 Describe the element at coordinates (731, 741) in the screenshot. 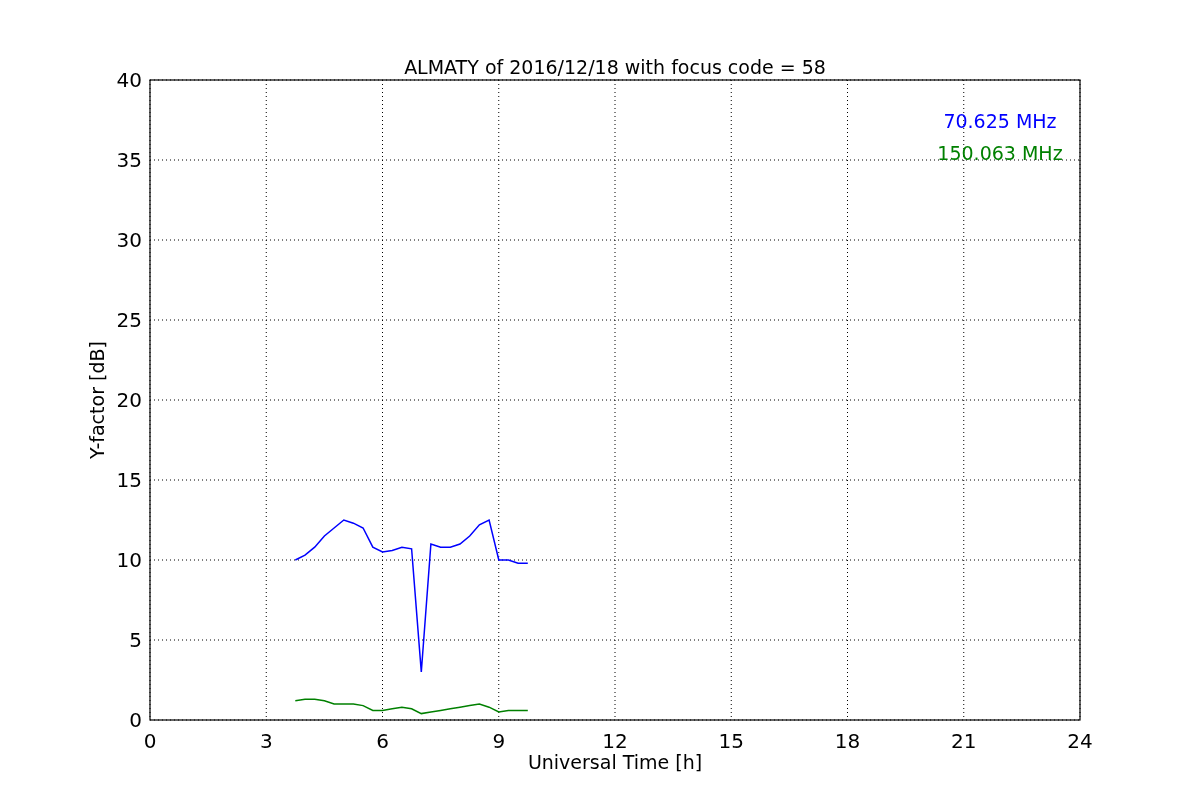

I see `x-tick-label: 15` at that location.